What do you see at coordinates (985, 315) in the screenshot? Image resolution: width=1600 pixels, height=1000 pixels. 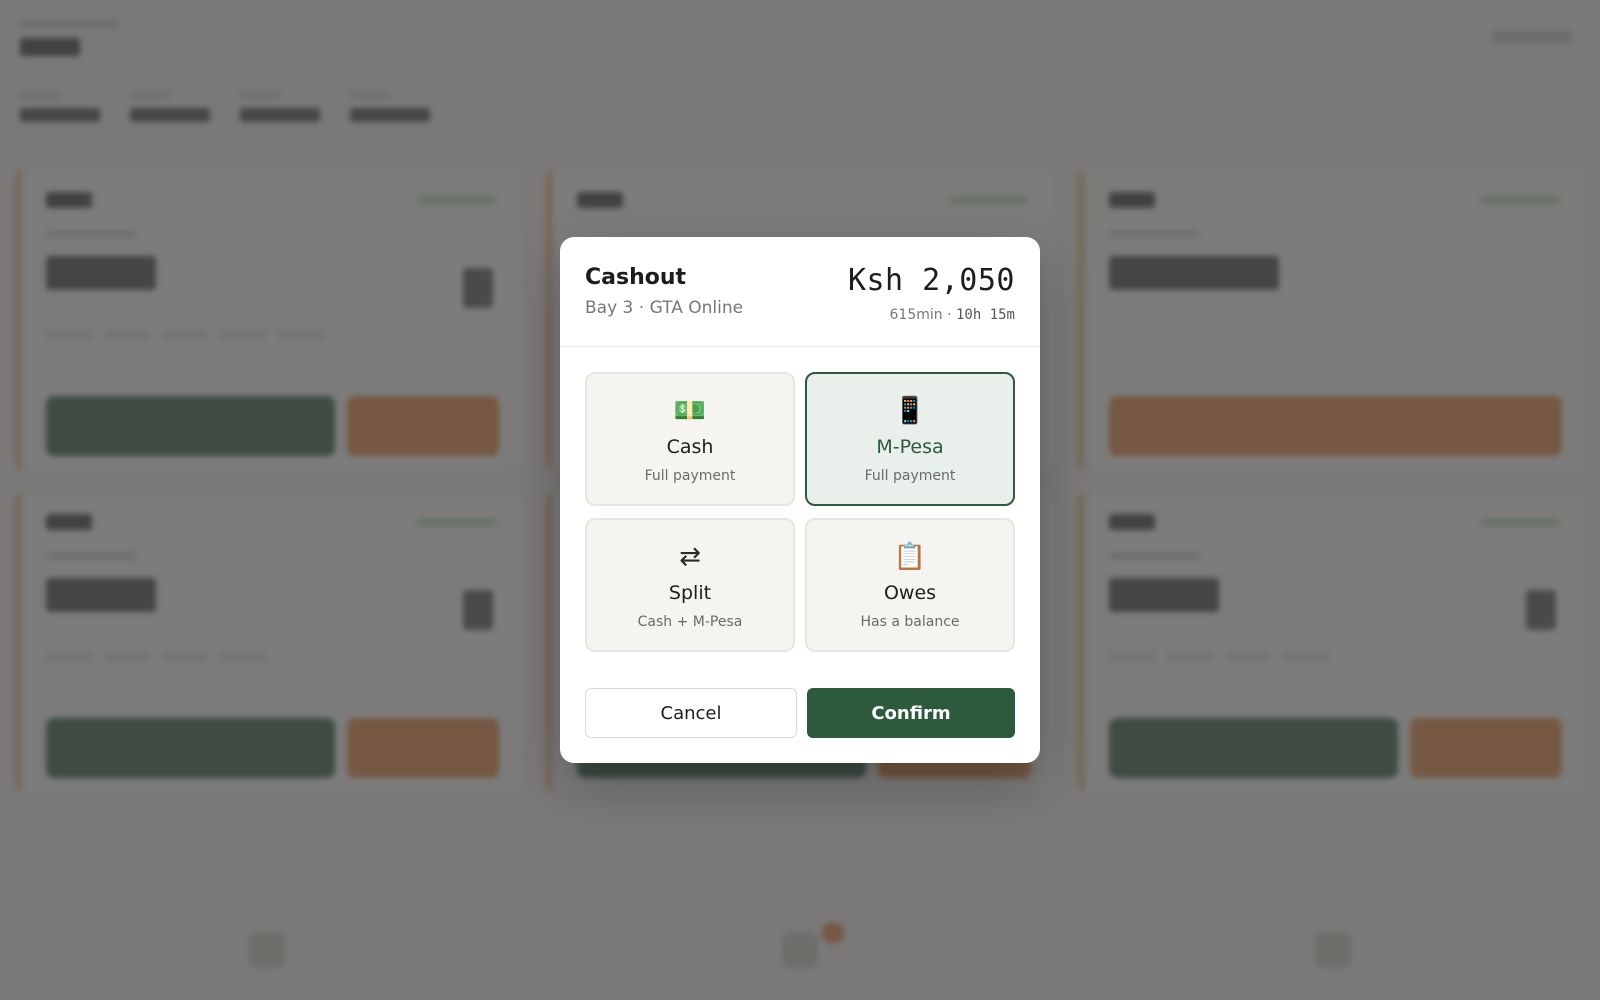 I see `duration-hours-minutes: 10h 15m` at bounding box center [985, 315].